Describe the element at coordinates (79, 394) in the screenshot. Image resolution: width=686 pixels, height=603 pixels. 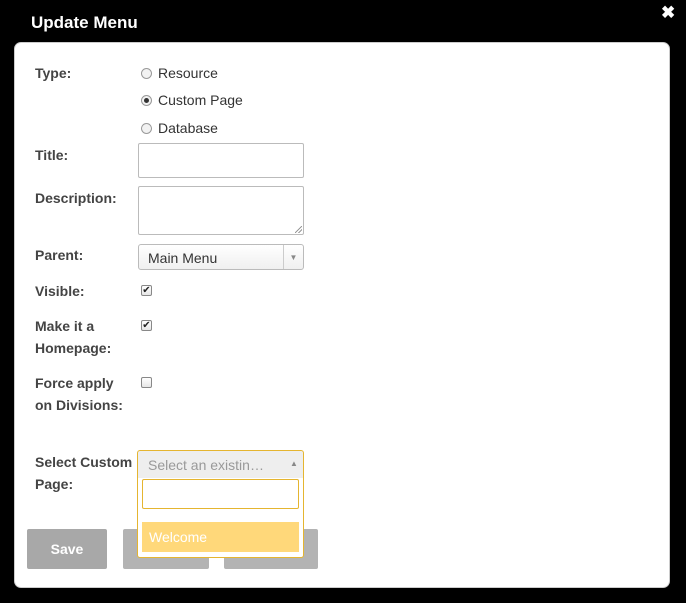
I see `force-apply-label: Force apply on Divisions:` at that location.